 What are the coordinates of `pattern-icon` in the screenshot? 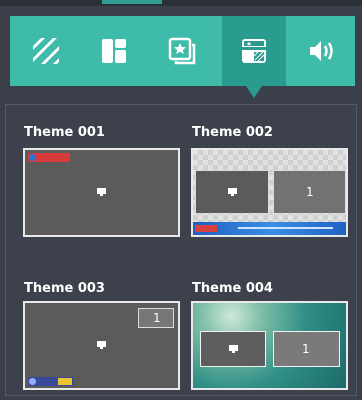 It's located at (46, 51).